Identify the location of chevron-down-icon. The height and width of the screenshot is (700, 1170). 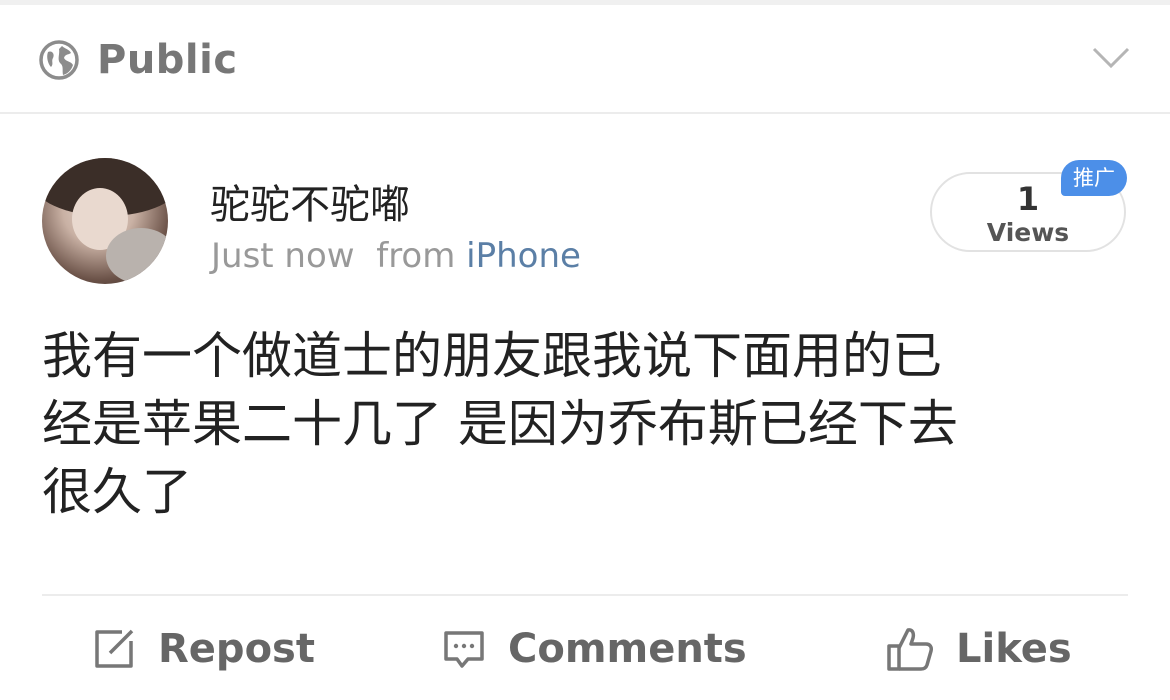
(1111, 58).